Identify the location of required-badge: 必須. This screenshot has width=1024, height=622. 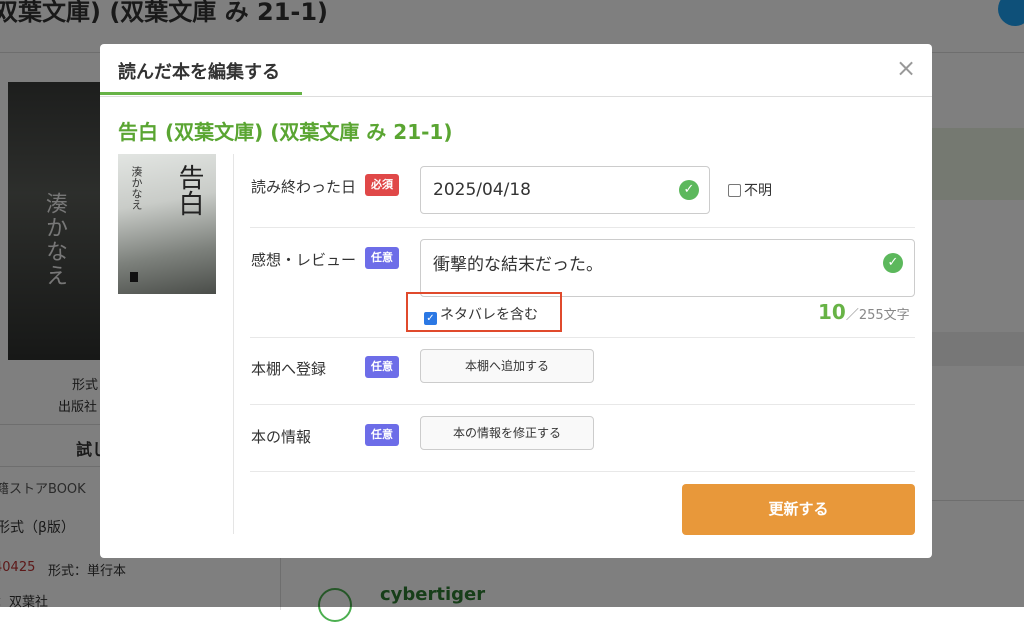
(382, 185).